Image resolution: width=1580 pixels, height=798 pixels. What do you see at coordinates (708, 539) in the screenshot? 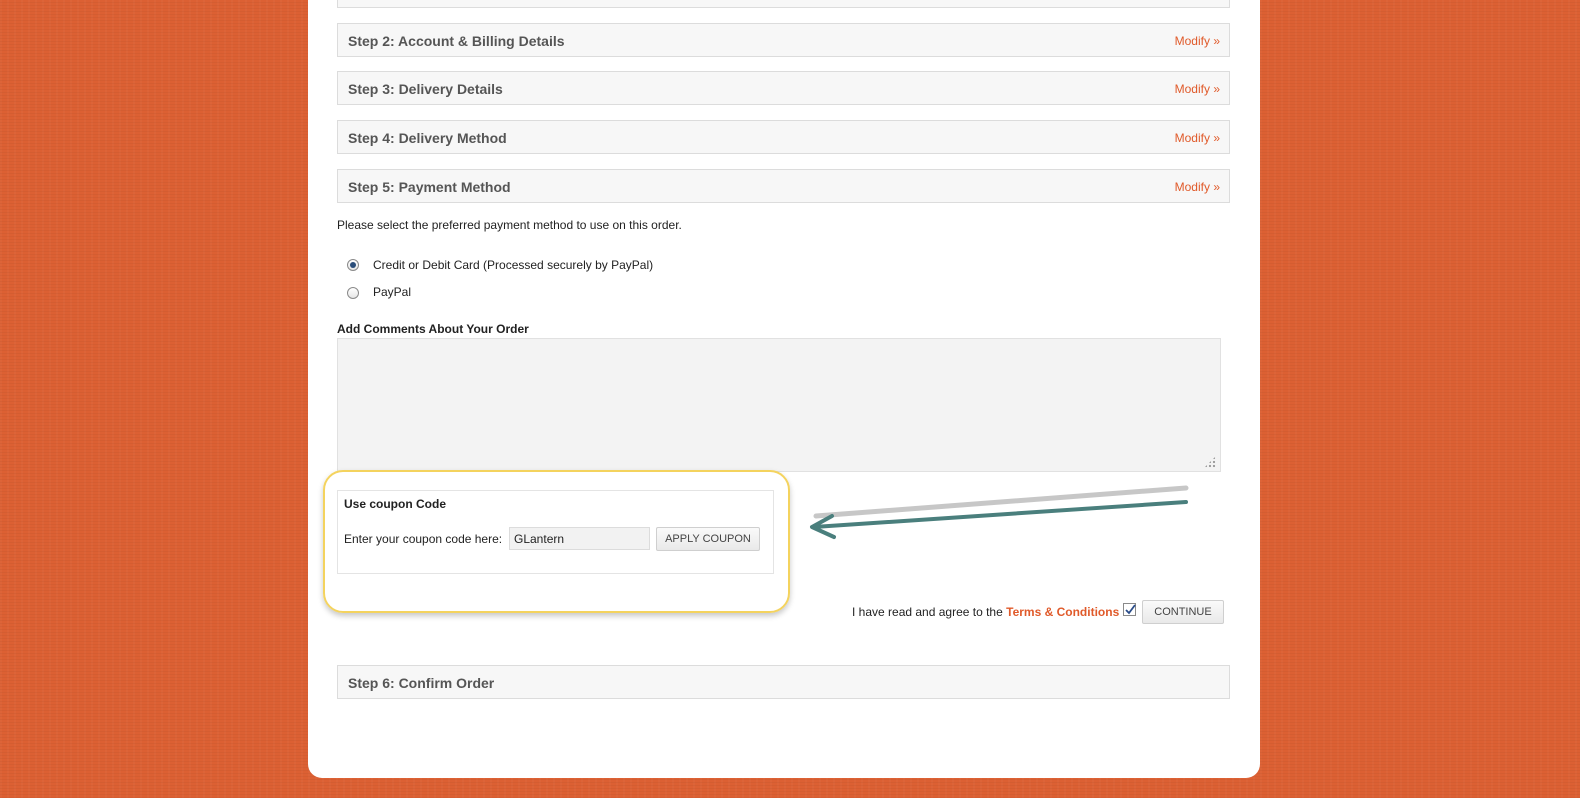
I see `apply-coupon-button: APPLY COUPON` at bounding box center [708, 539].